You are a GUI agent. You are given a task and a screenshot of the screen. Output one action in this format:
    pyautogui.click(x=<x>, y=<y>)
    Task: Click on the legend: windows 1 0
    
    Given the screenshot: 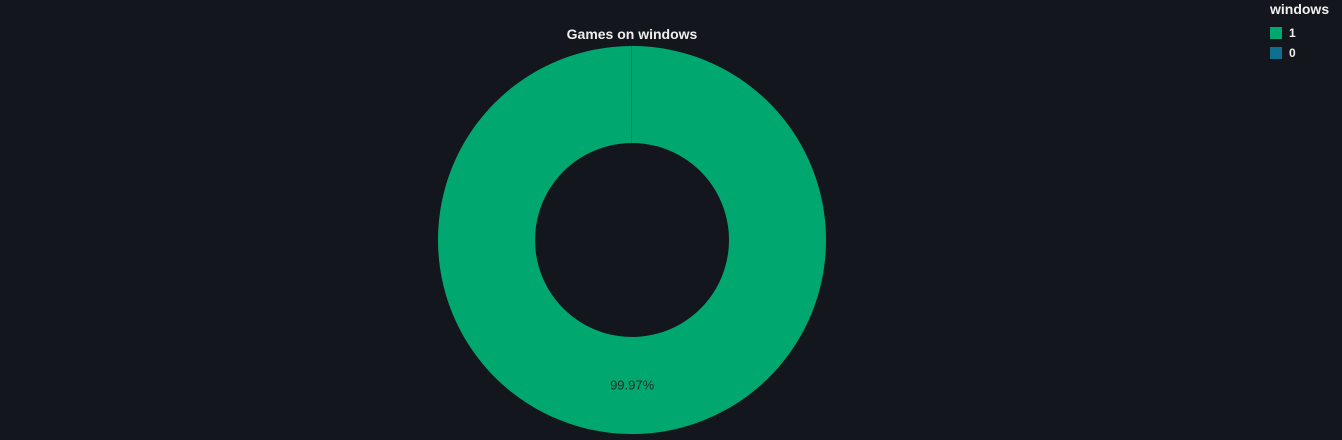 What is the action you would take?
    pyautogui.click(x=1299, y=32)
    